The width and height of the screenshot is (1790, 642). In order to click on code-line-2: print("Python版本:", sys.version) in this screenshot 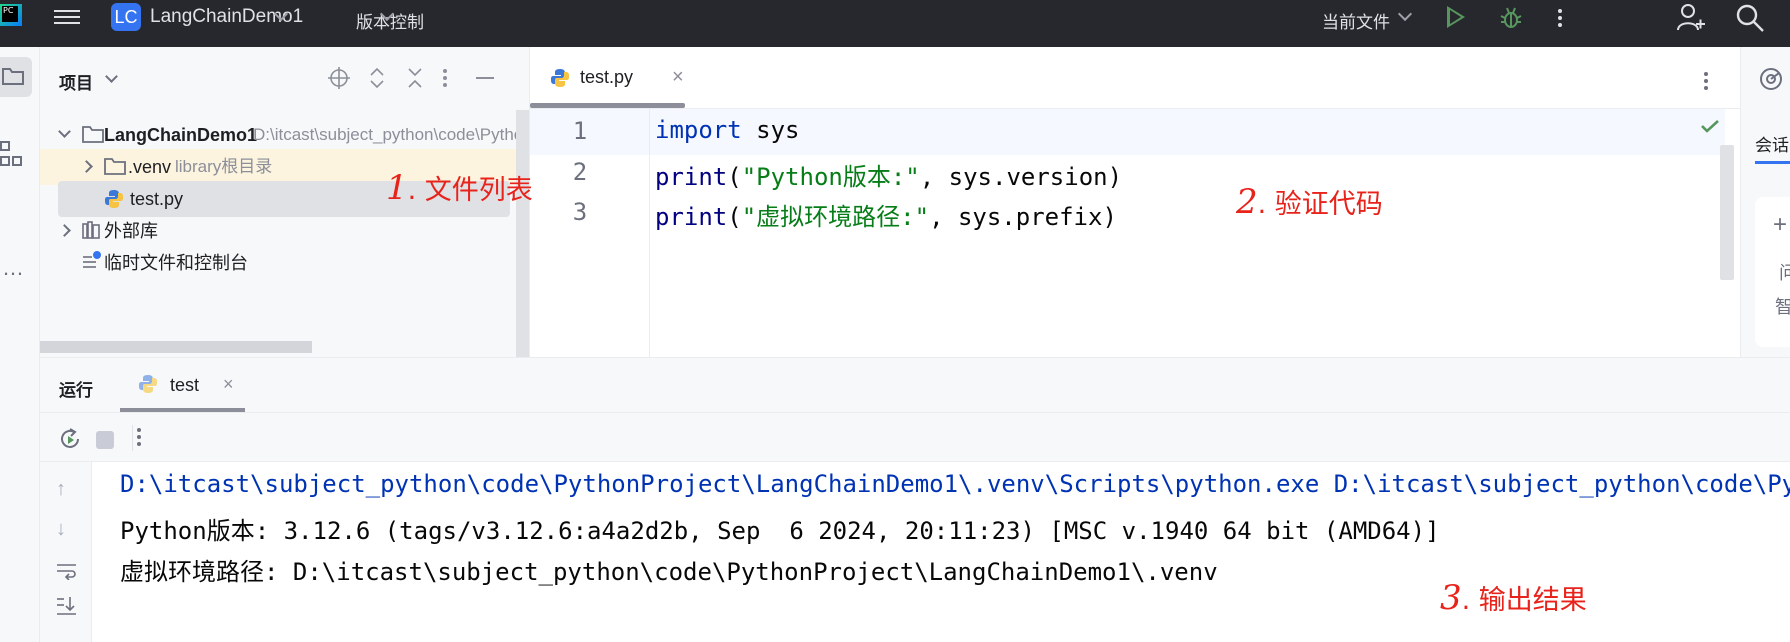, I will do `click(888, 174)`.